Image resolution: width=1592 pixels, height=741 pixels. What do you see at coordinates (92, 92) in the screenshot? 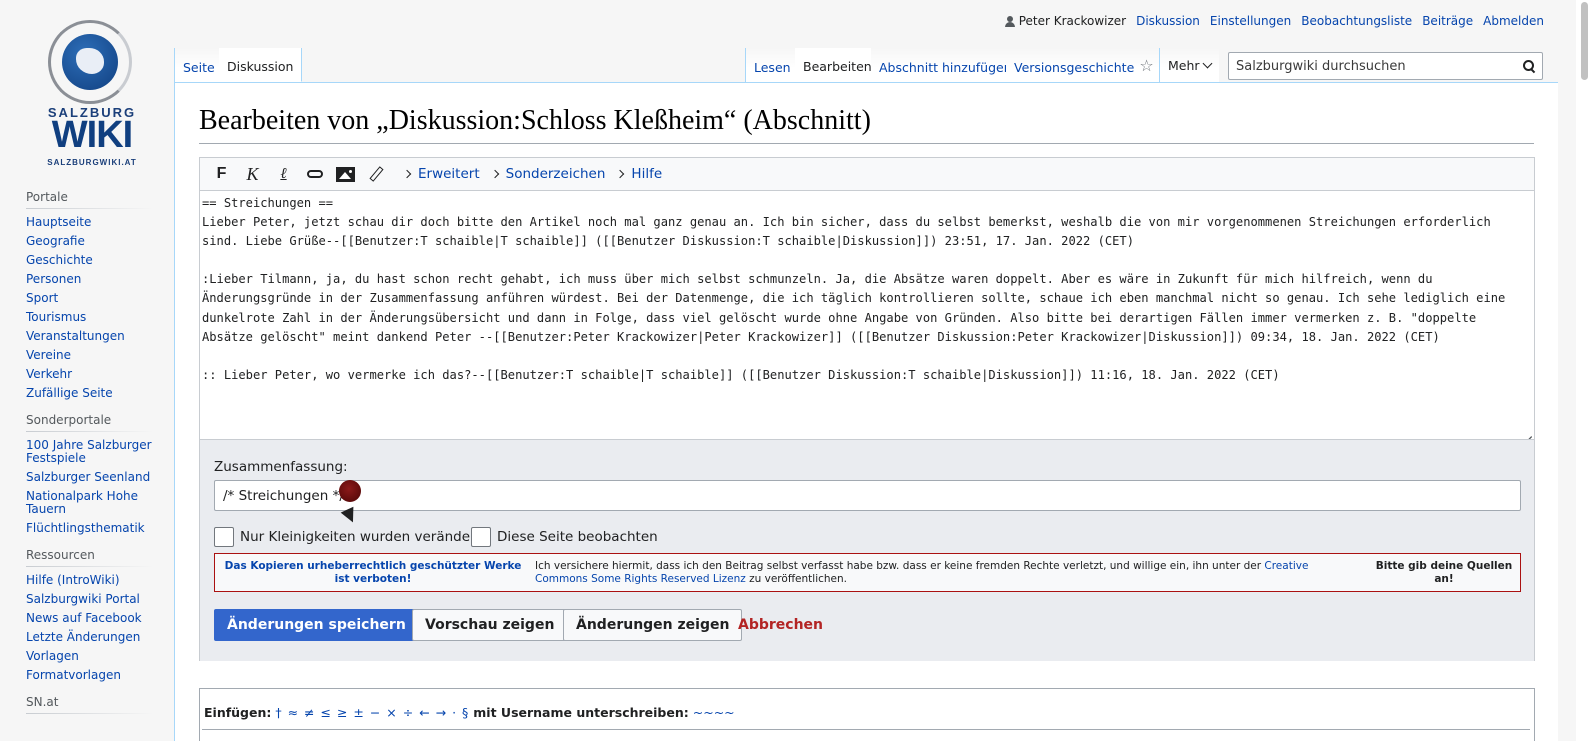
I see `salzburgwiki-logo: SALZBURG WIKI SALZBURGWIKI.AT` at bounding box center [92, 92].